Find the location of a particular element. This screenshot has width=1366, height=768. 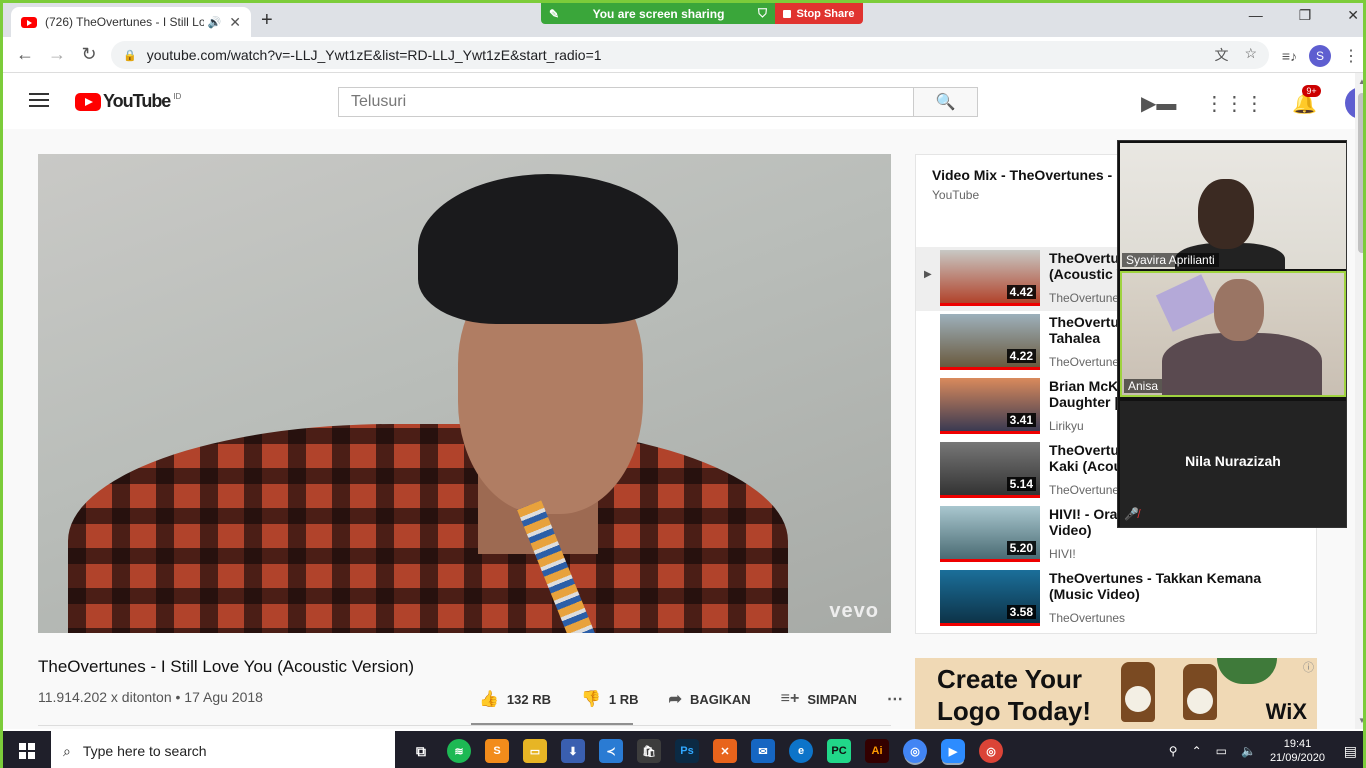

show-hidden-icons-icon: ⌃ is located at coordinates (1197, 751).